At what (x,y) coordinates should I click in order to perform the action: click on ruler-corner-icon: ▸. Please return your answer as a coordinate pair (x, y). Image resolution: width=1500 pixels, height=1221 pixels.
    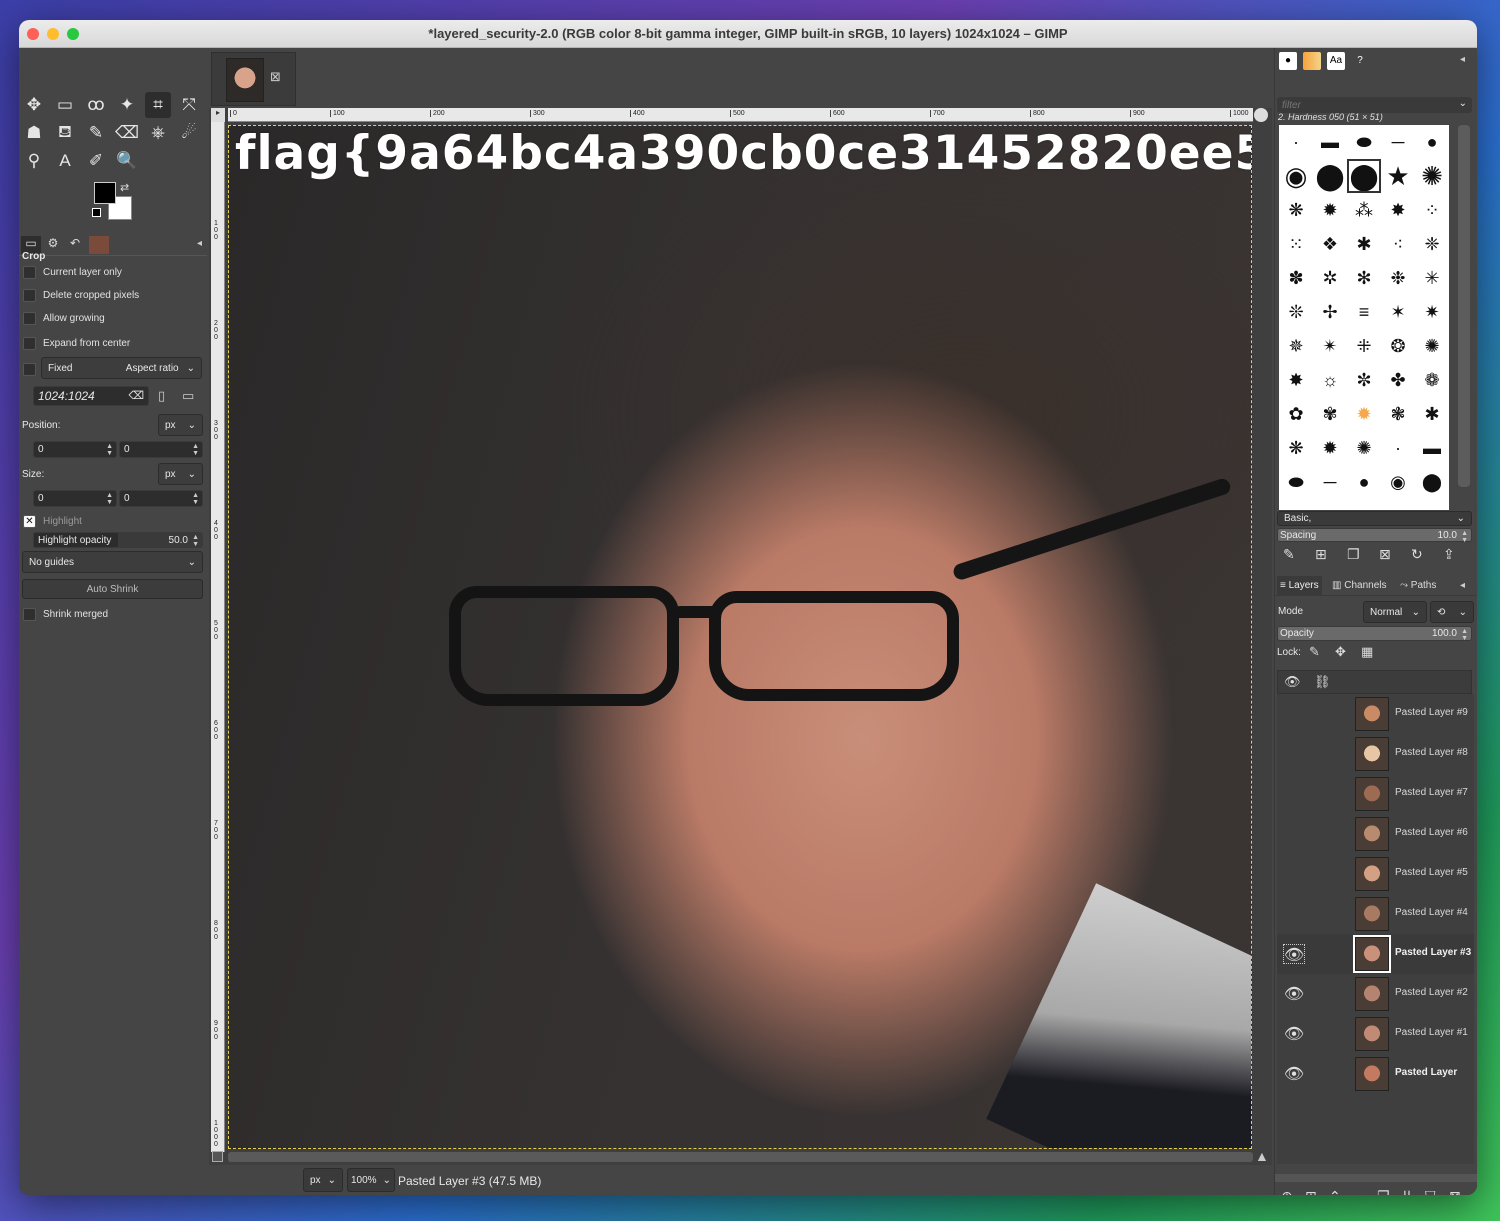
    Looking at the image, I should click on (218, 115).